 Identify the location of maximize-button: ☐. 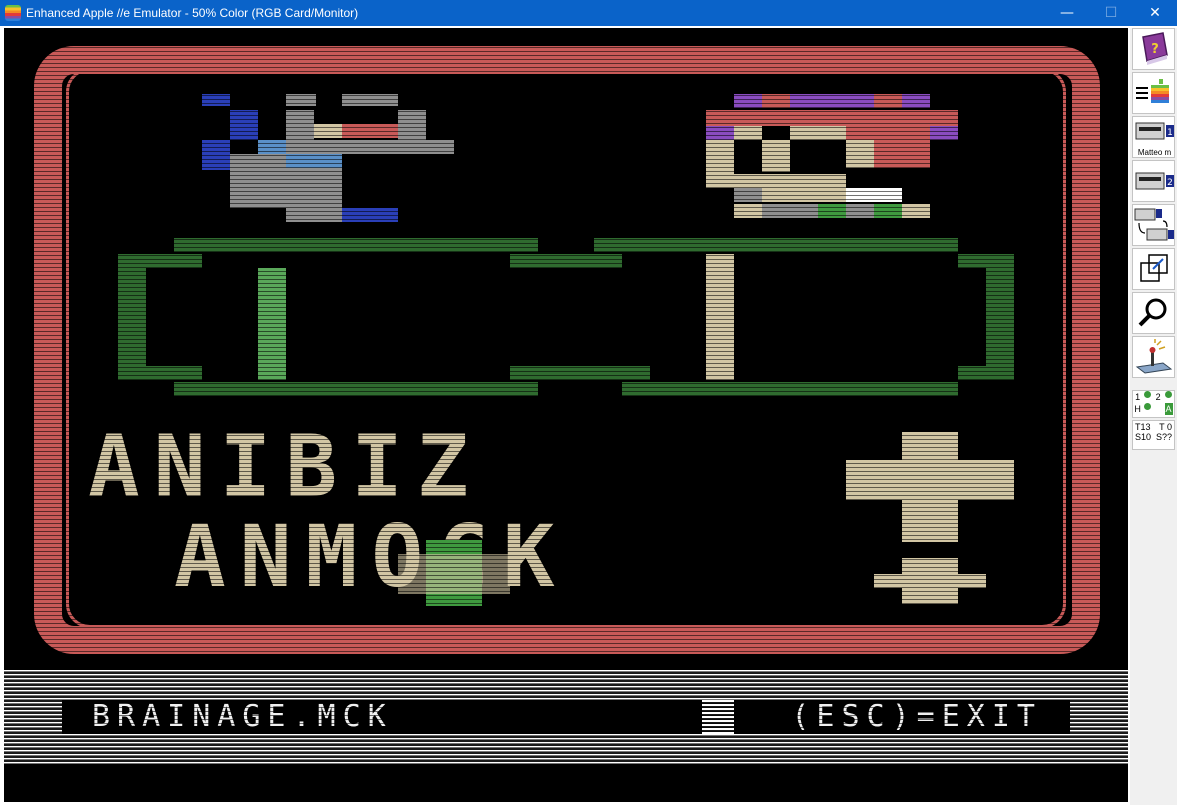
(1111, 13).